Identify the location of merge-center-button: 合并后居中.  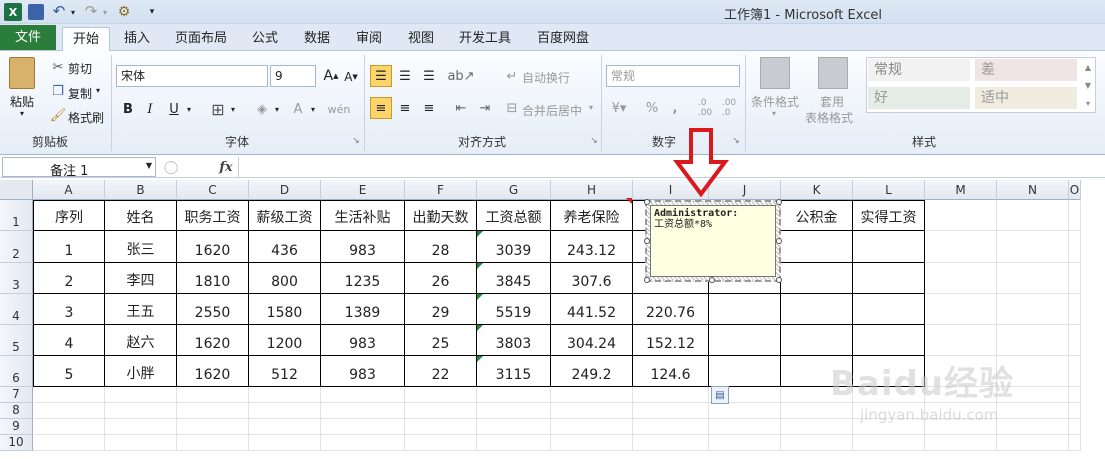
(552, 110).